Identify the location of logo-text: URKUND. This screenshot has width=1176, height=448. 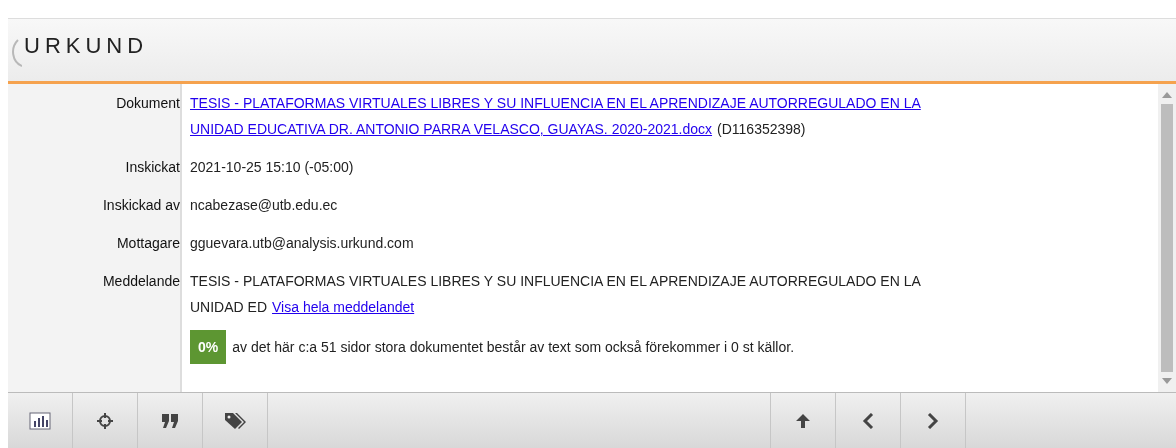
(86, 46).